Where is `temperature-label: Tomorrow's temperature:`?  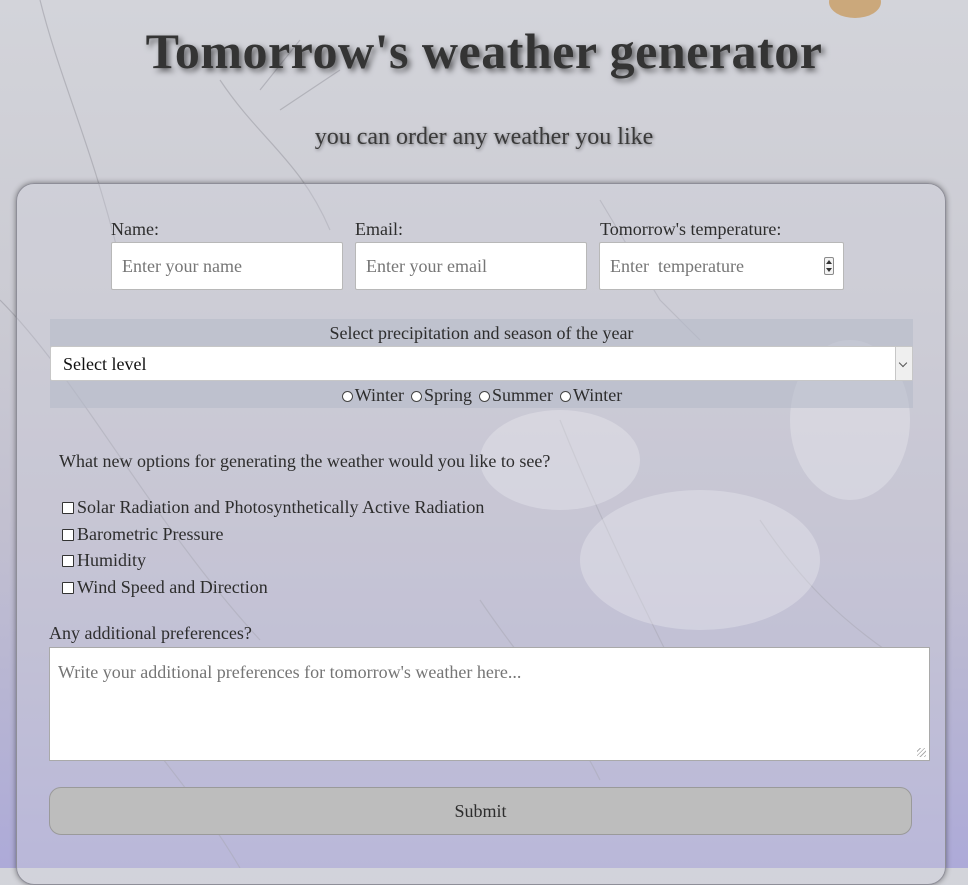 temperature-label: Tomorrow's temperature: is located at coordinates (691, 229).